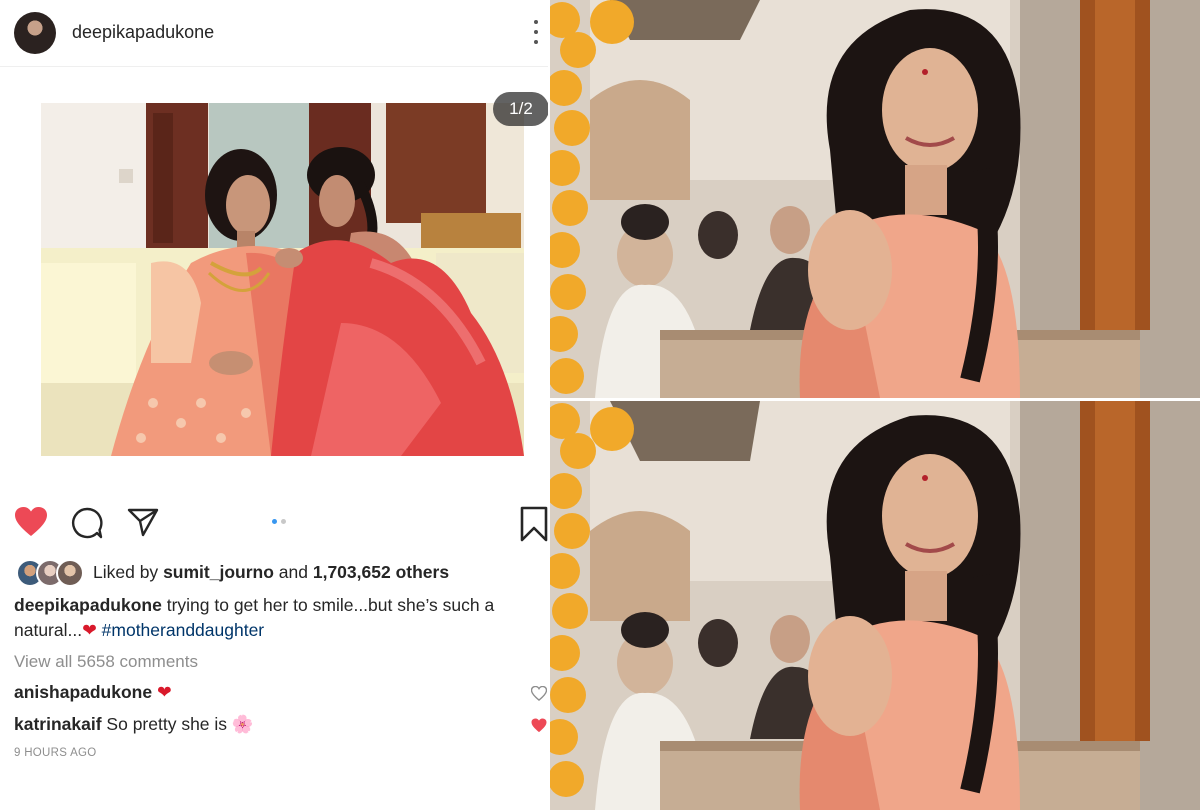  I want to click on comment-item: anishapadukone ❤, so click(93, 692).